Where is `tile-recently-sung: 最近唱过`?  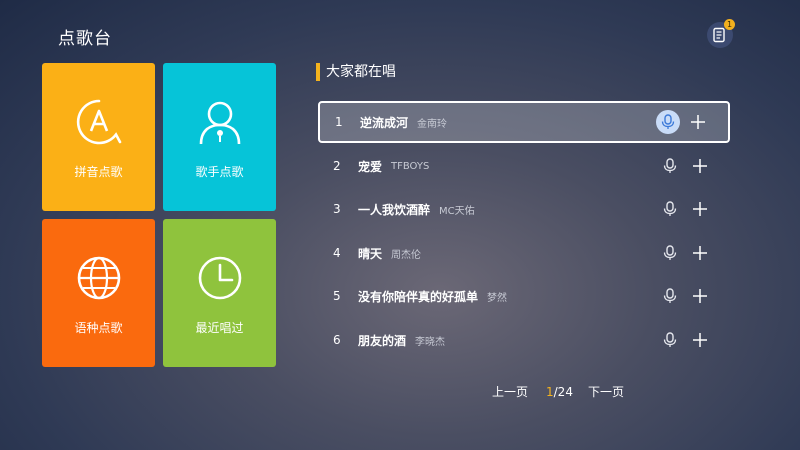 tile-recently-sung: 最近唱过 is located at coordinates (219, 293).